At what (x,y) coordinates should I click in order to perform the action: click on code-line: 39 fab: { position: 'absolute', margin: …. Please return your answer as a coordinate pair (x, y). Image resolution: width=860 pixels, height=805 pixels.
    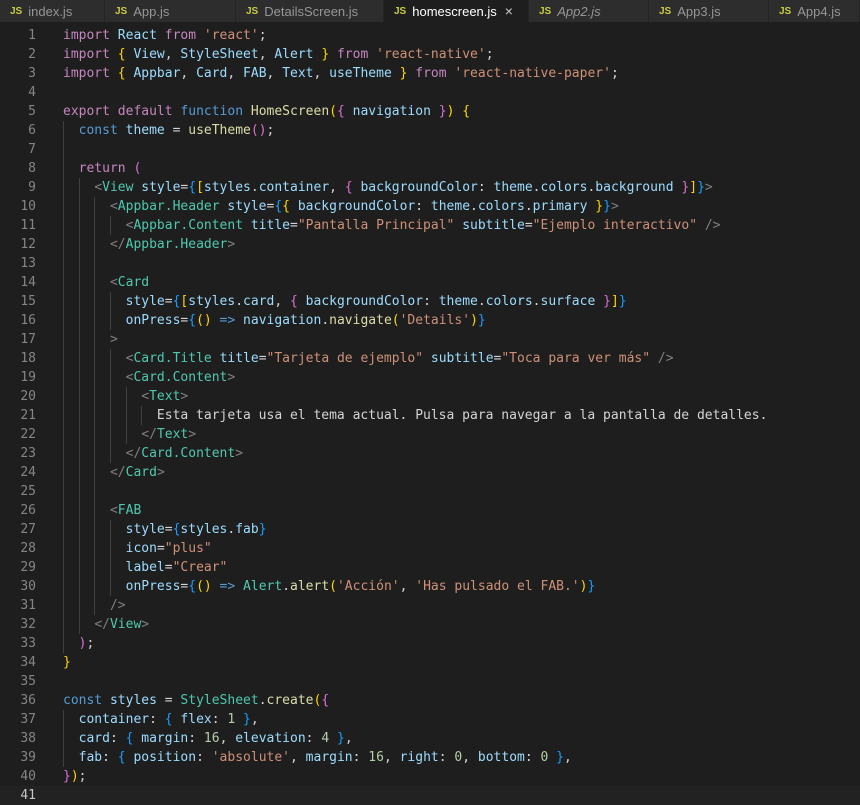
    Looking at the image, I should click on (430, 757).